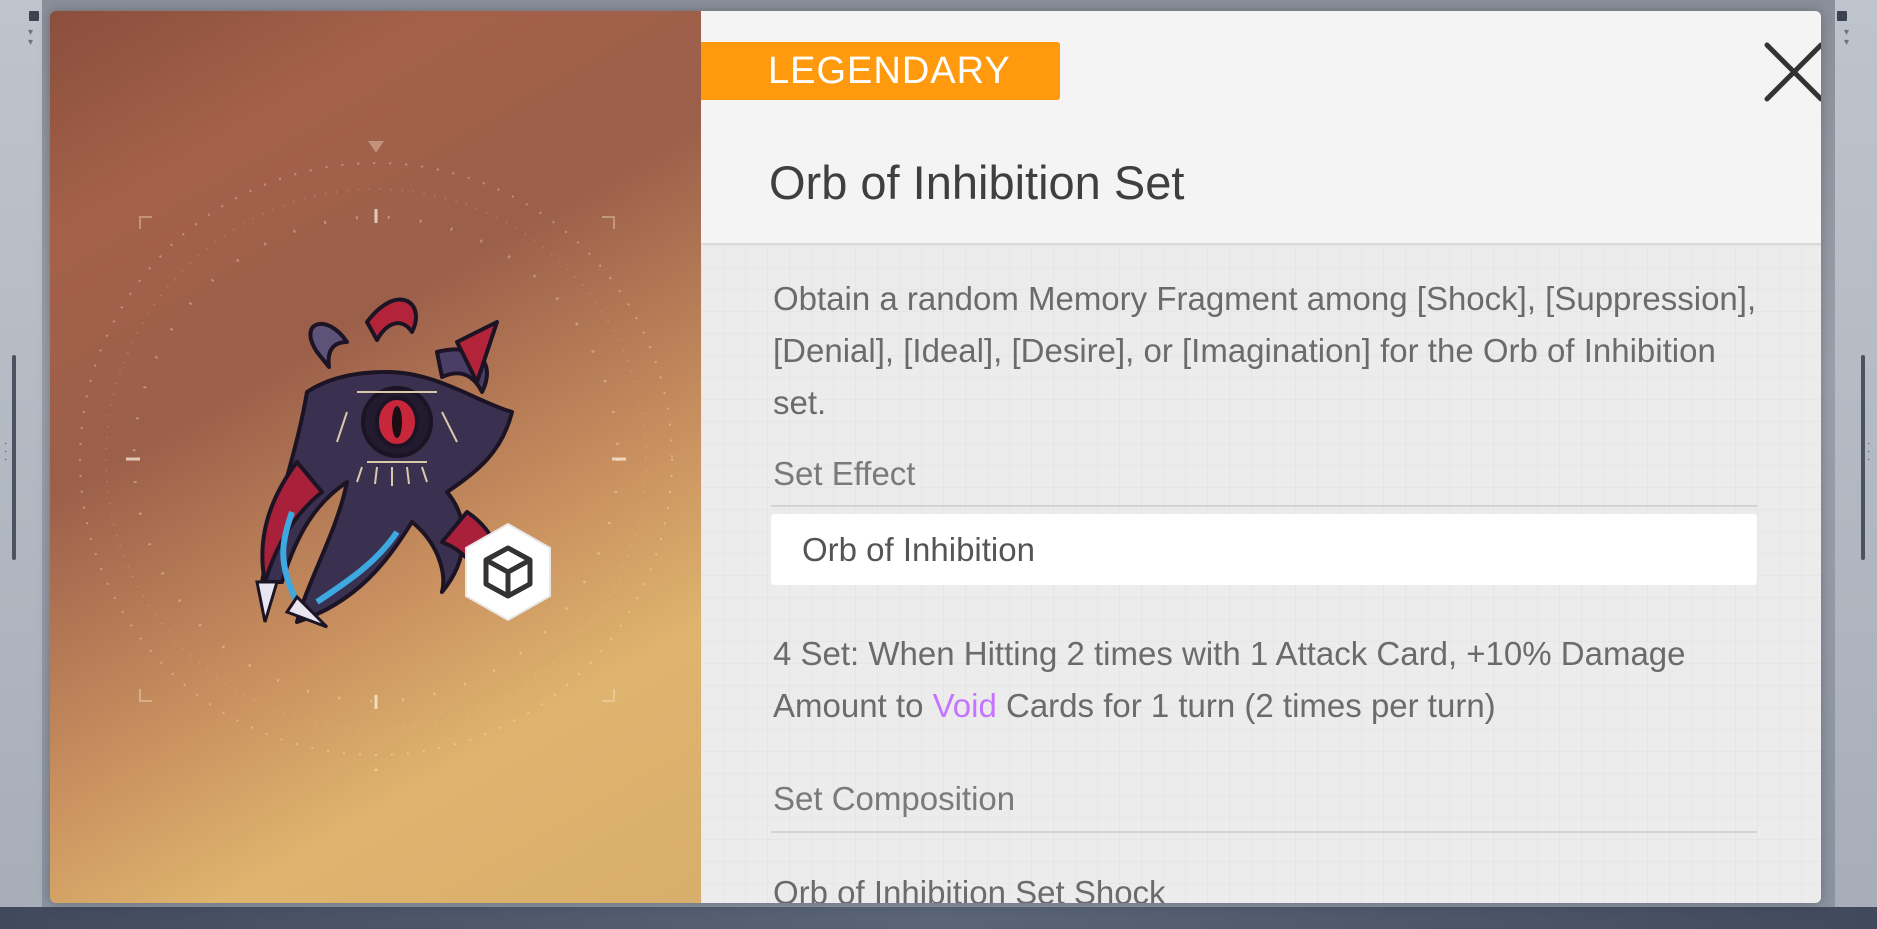 Image resolution: width=1877 pixels, height=929 pixels. Describe the element at coordinates (977, 182) in the screenshot. I see `item-title: Orb of Inhibition Set` at that location.